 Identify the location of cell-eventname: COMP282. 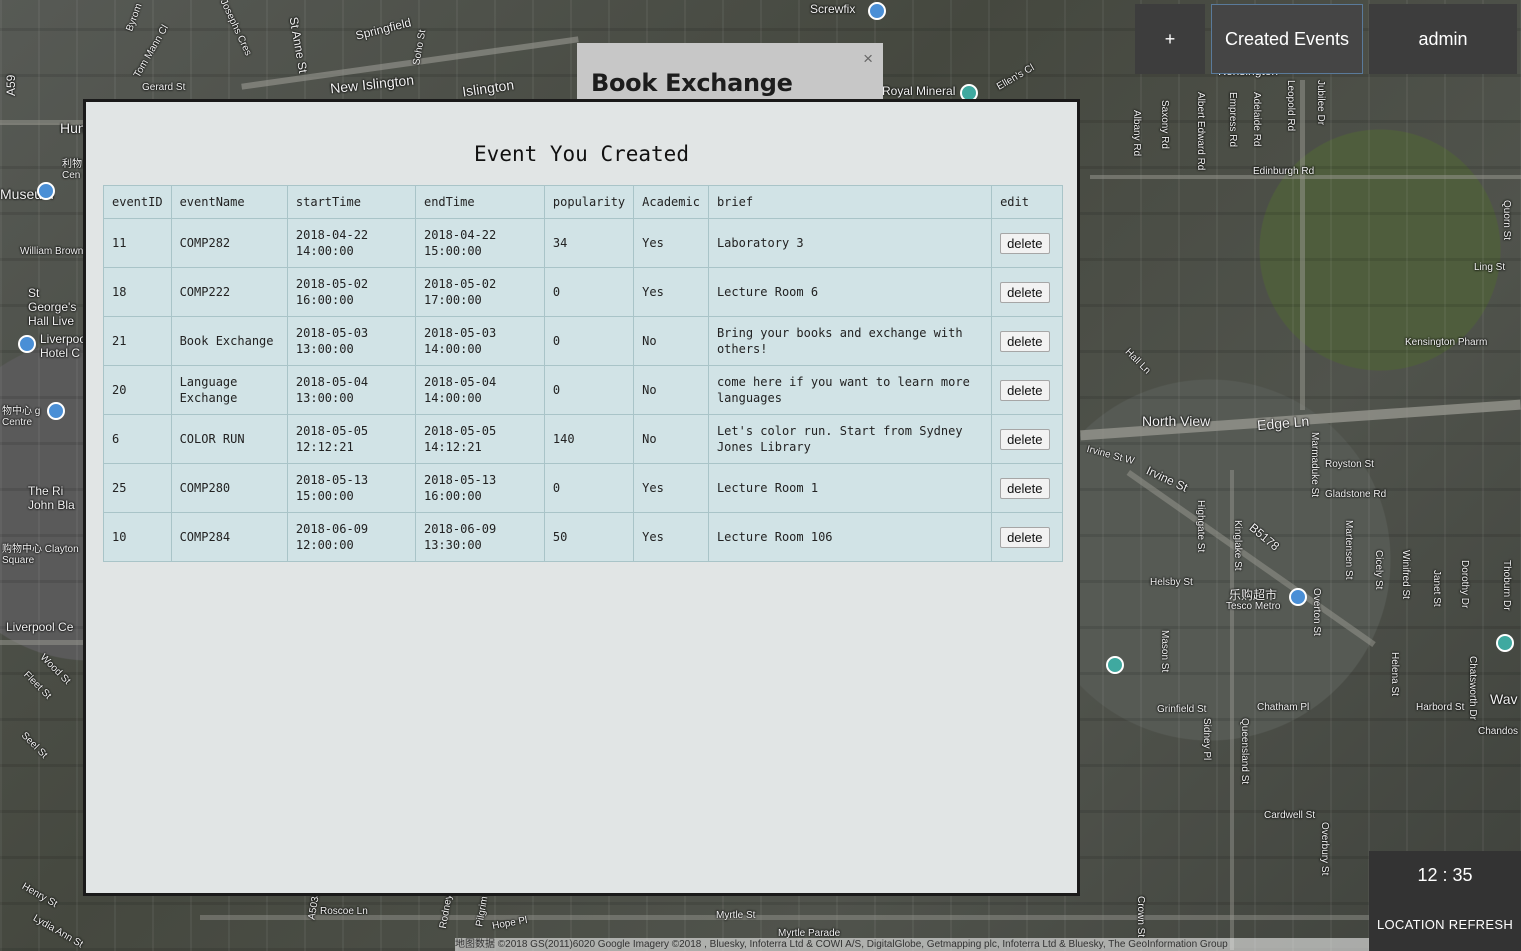
(229, 243).